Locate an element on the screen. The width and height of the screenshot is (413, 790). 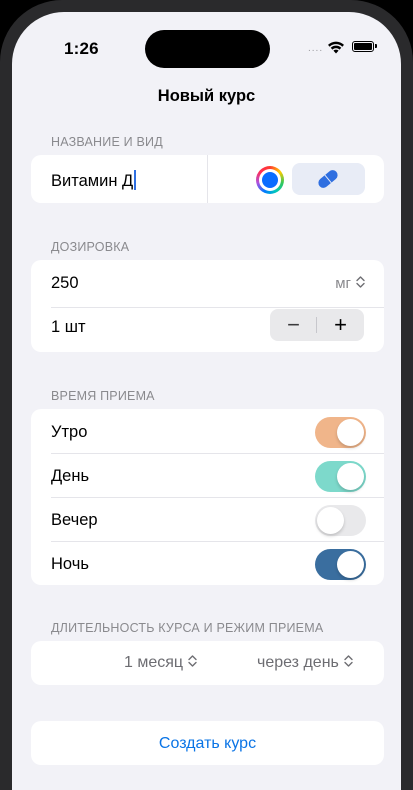
duration-picker: 1 месяц is located at coordinates (160, 663).